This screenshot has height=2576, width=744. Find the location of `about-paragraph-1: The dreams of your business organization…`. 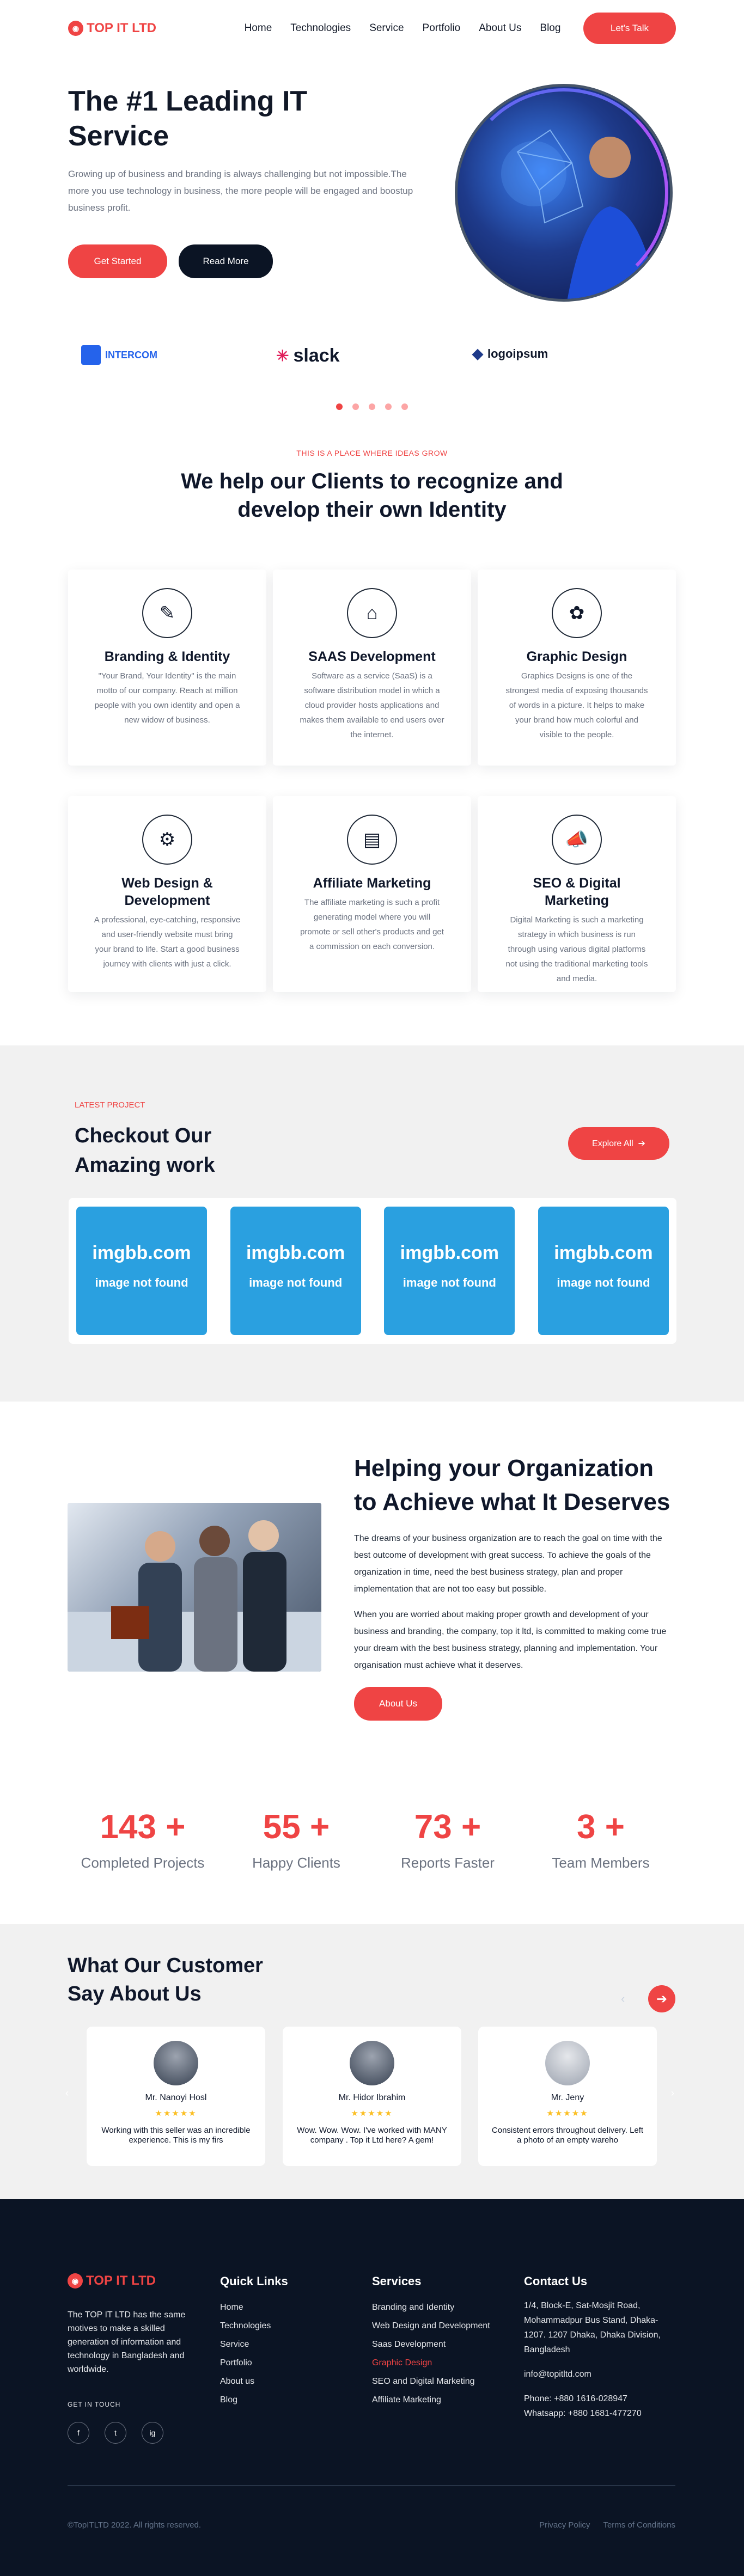

about-paragraph-1: The dreams of your business organization… is located at coordinates (508, 1564).